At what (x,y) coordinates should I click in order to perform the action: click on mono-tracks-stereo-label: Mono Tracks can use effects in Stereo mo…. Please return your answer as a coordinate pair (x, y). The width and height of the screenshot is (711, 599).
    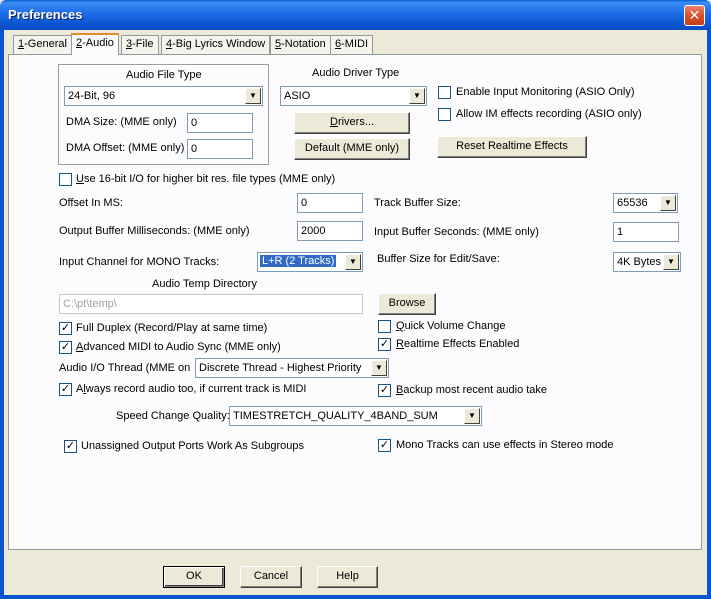
    Looking at the image, I should click on (505, 445).